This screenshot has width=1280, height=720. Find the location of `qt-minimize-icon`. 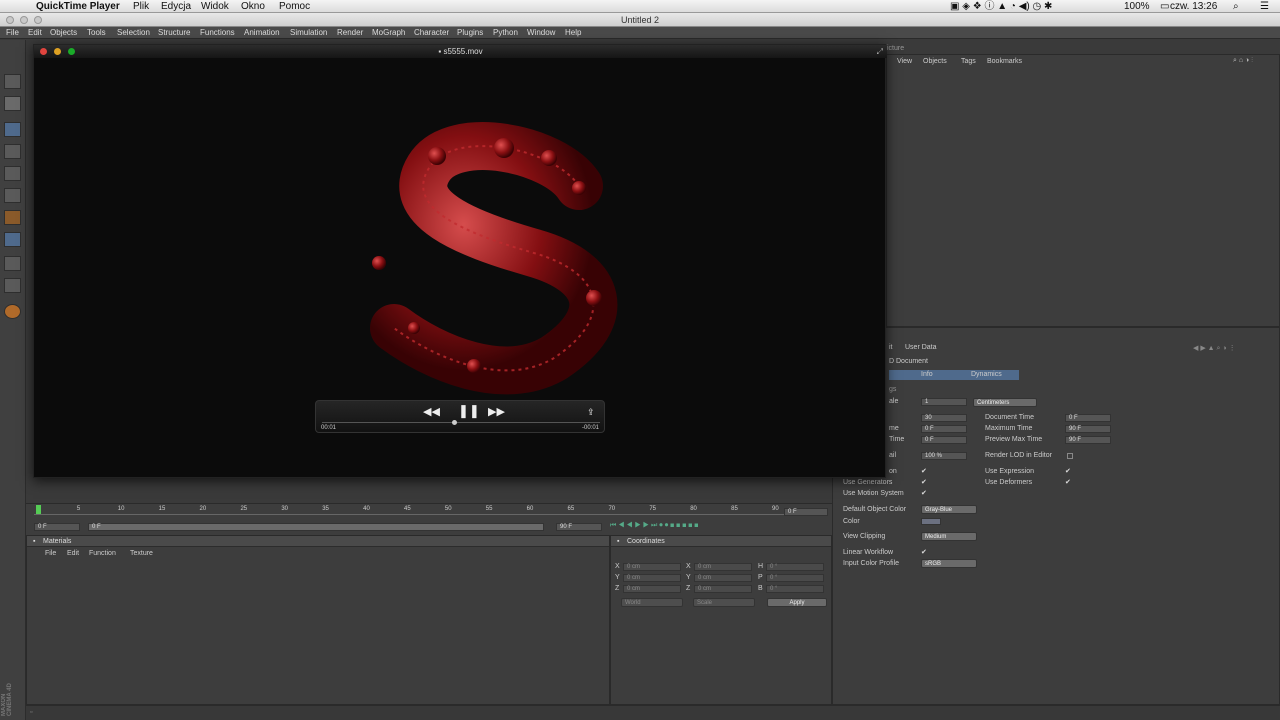

qt-minimize-icon is located at coordinates (57, 51).